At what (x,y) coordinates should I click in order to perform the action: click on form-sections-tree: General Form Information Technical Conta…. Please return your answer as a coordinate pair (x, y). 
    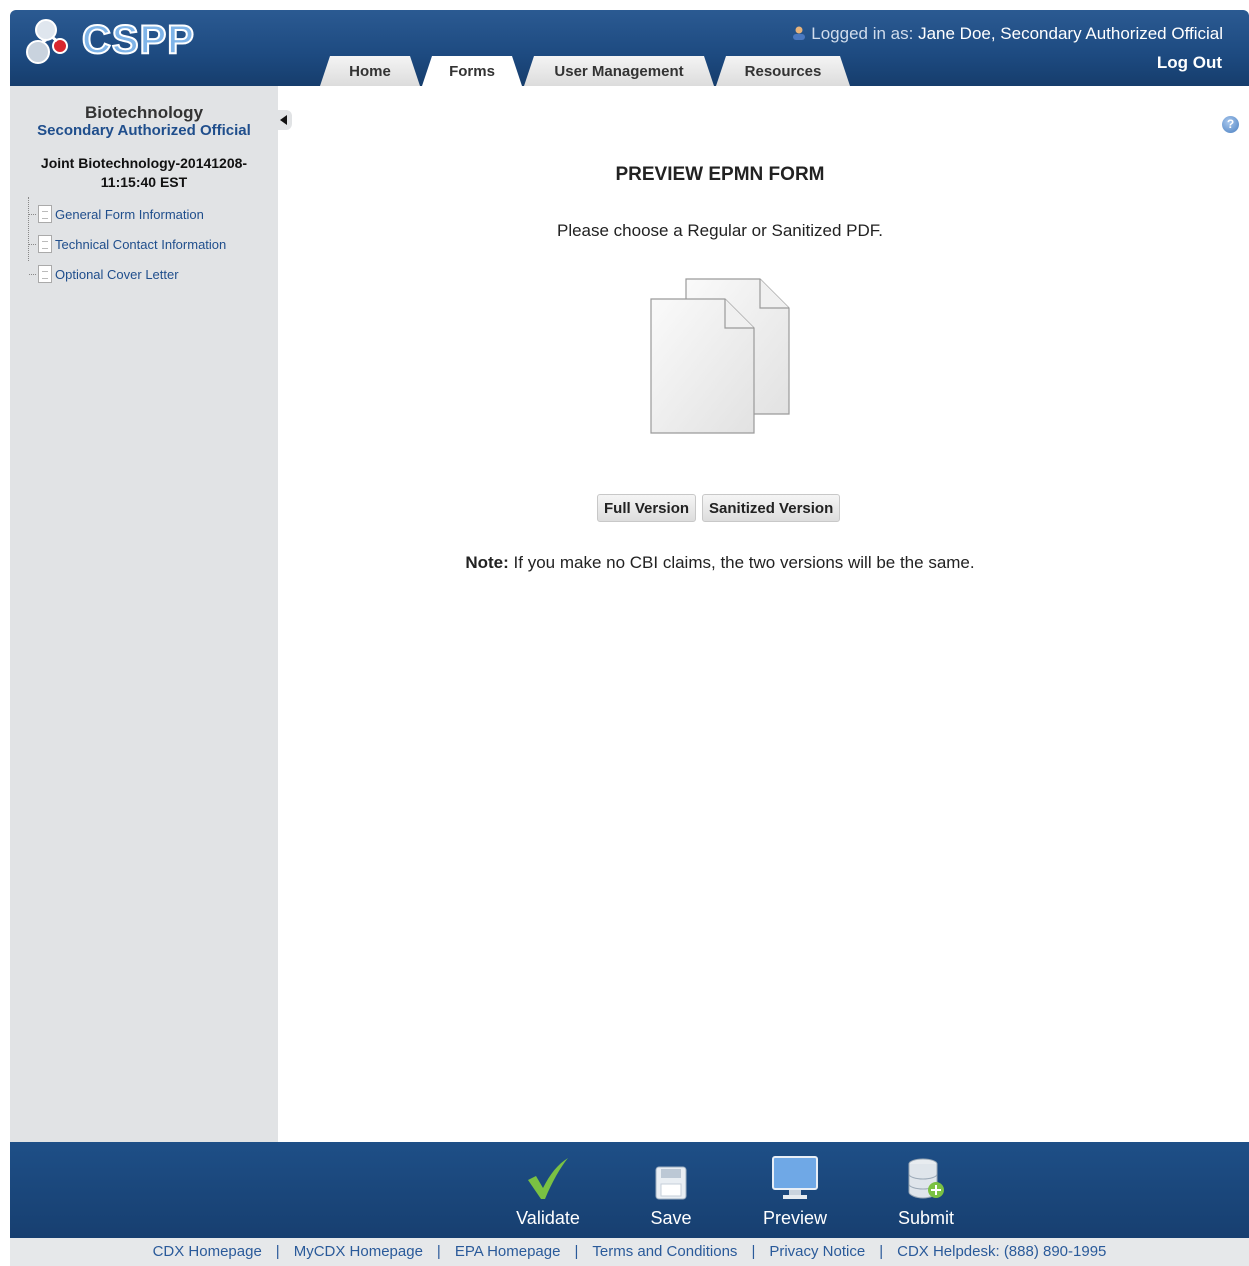
    Looking at the image, I should click on (149, 243).